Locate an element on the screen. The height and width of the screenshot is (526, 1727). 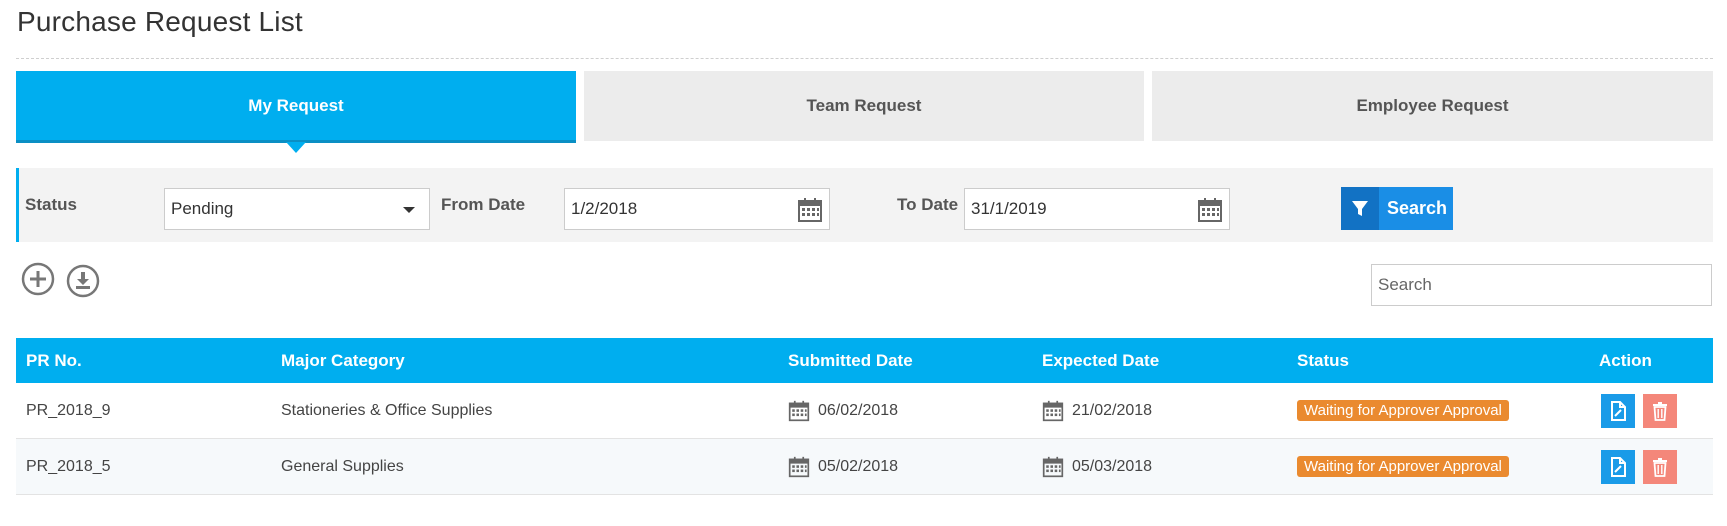
submitted-date-value: 05/02/2018 is located at coordinates (858, 466).